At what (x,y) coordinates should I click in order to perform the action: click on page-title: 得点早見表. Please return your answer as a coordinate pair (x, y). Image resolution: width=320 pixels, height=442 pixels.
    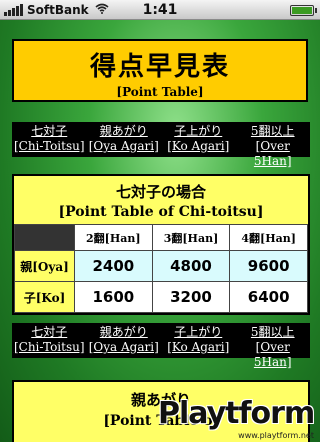
    Looking at the image, I should click on (159, 67).